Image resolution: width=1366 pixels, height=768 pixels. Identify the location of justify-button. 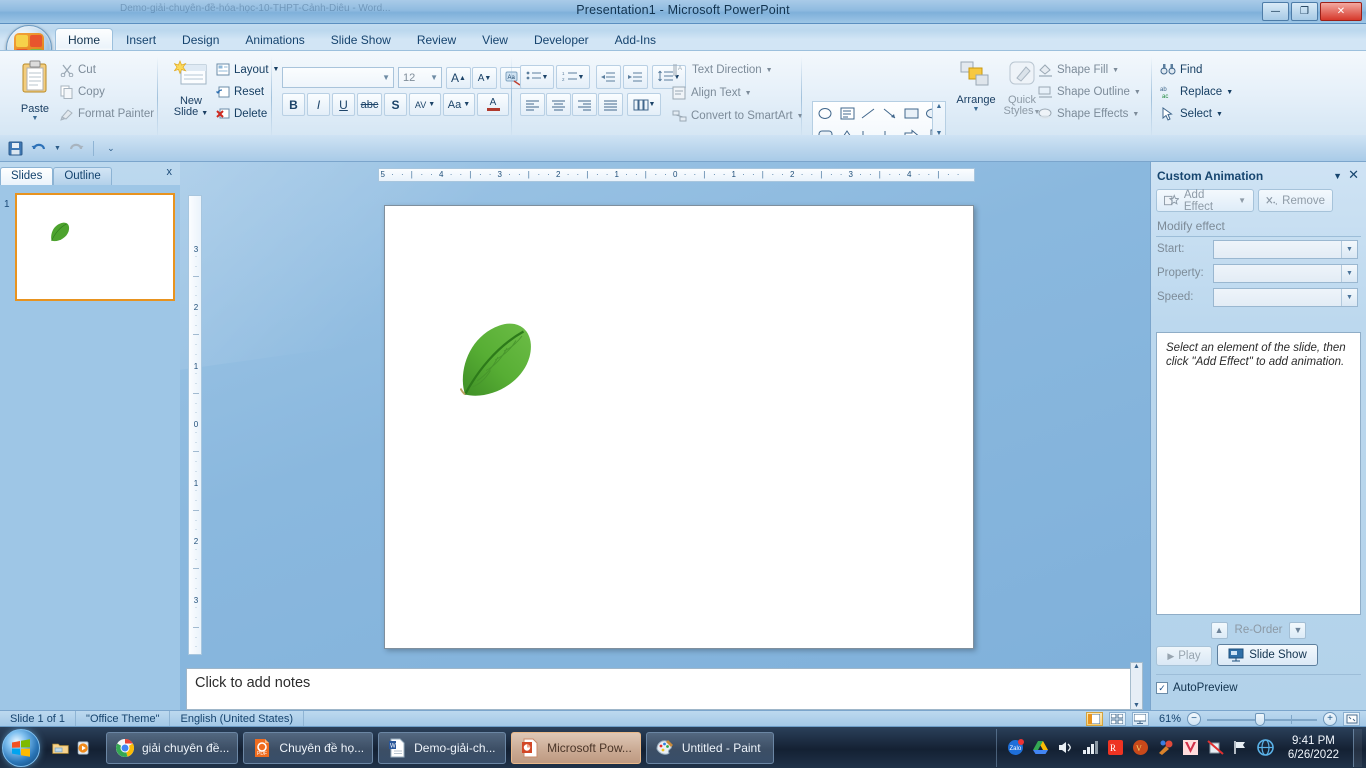
(610, 104).